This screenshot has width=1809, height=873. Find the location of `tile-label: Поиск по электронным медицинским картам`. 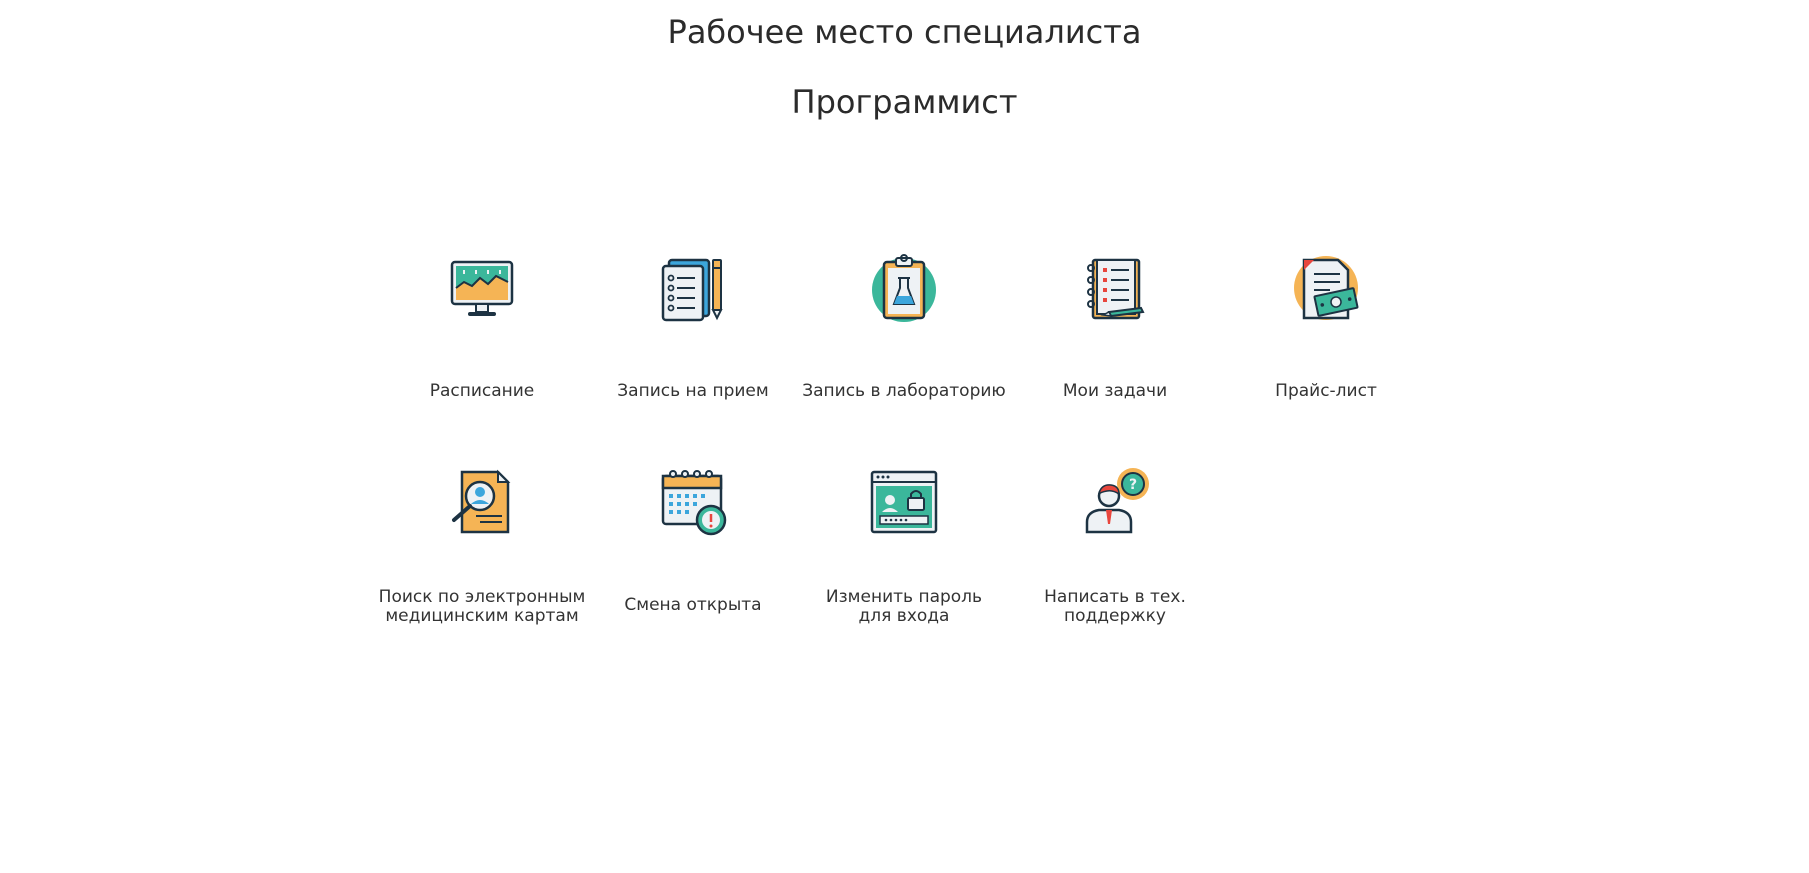

tile-label: Поиск по электронным медицинским картам is located at coordinates (482, 606).